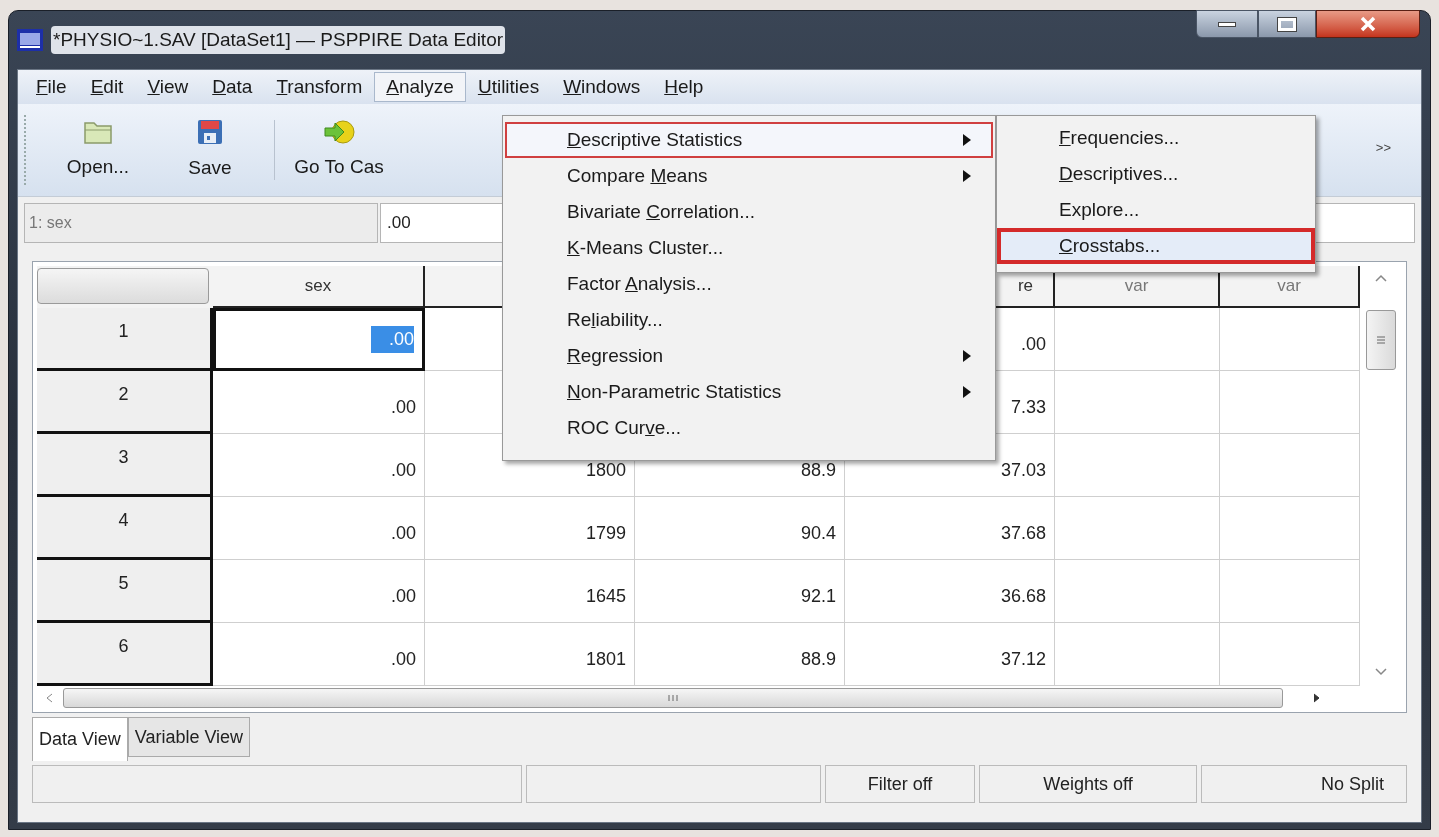 The image size is (1439, 837). I want to click on window-title: *PHYSIO~1.SAV [DataSet1] — PSPPIRE Data Editor, so click(278, 40).